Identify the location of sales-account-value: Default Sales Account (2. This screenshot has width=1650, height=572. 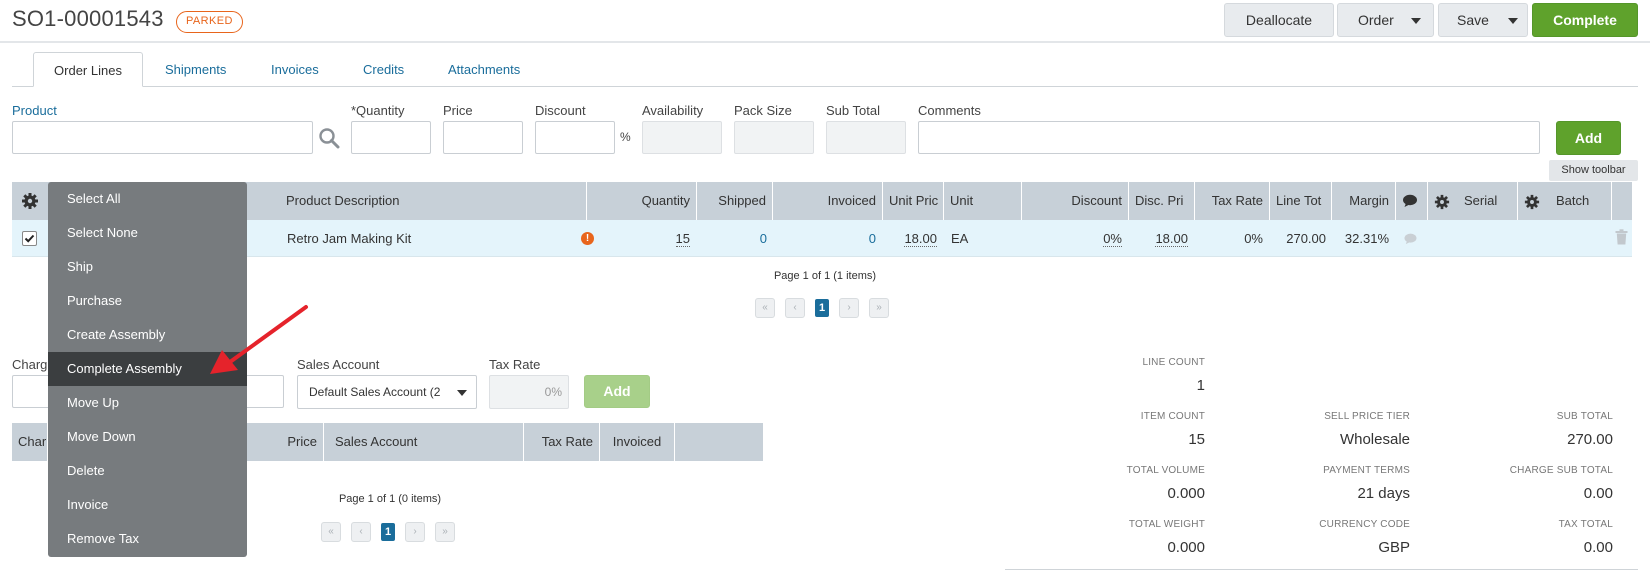
(375, 392).